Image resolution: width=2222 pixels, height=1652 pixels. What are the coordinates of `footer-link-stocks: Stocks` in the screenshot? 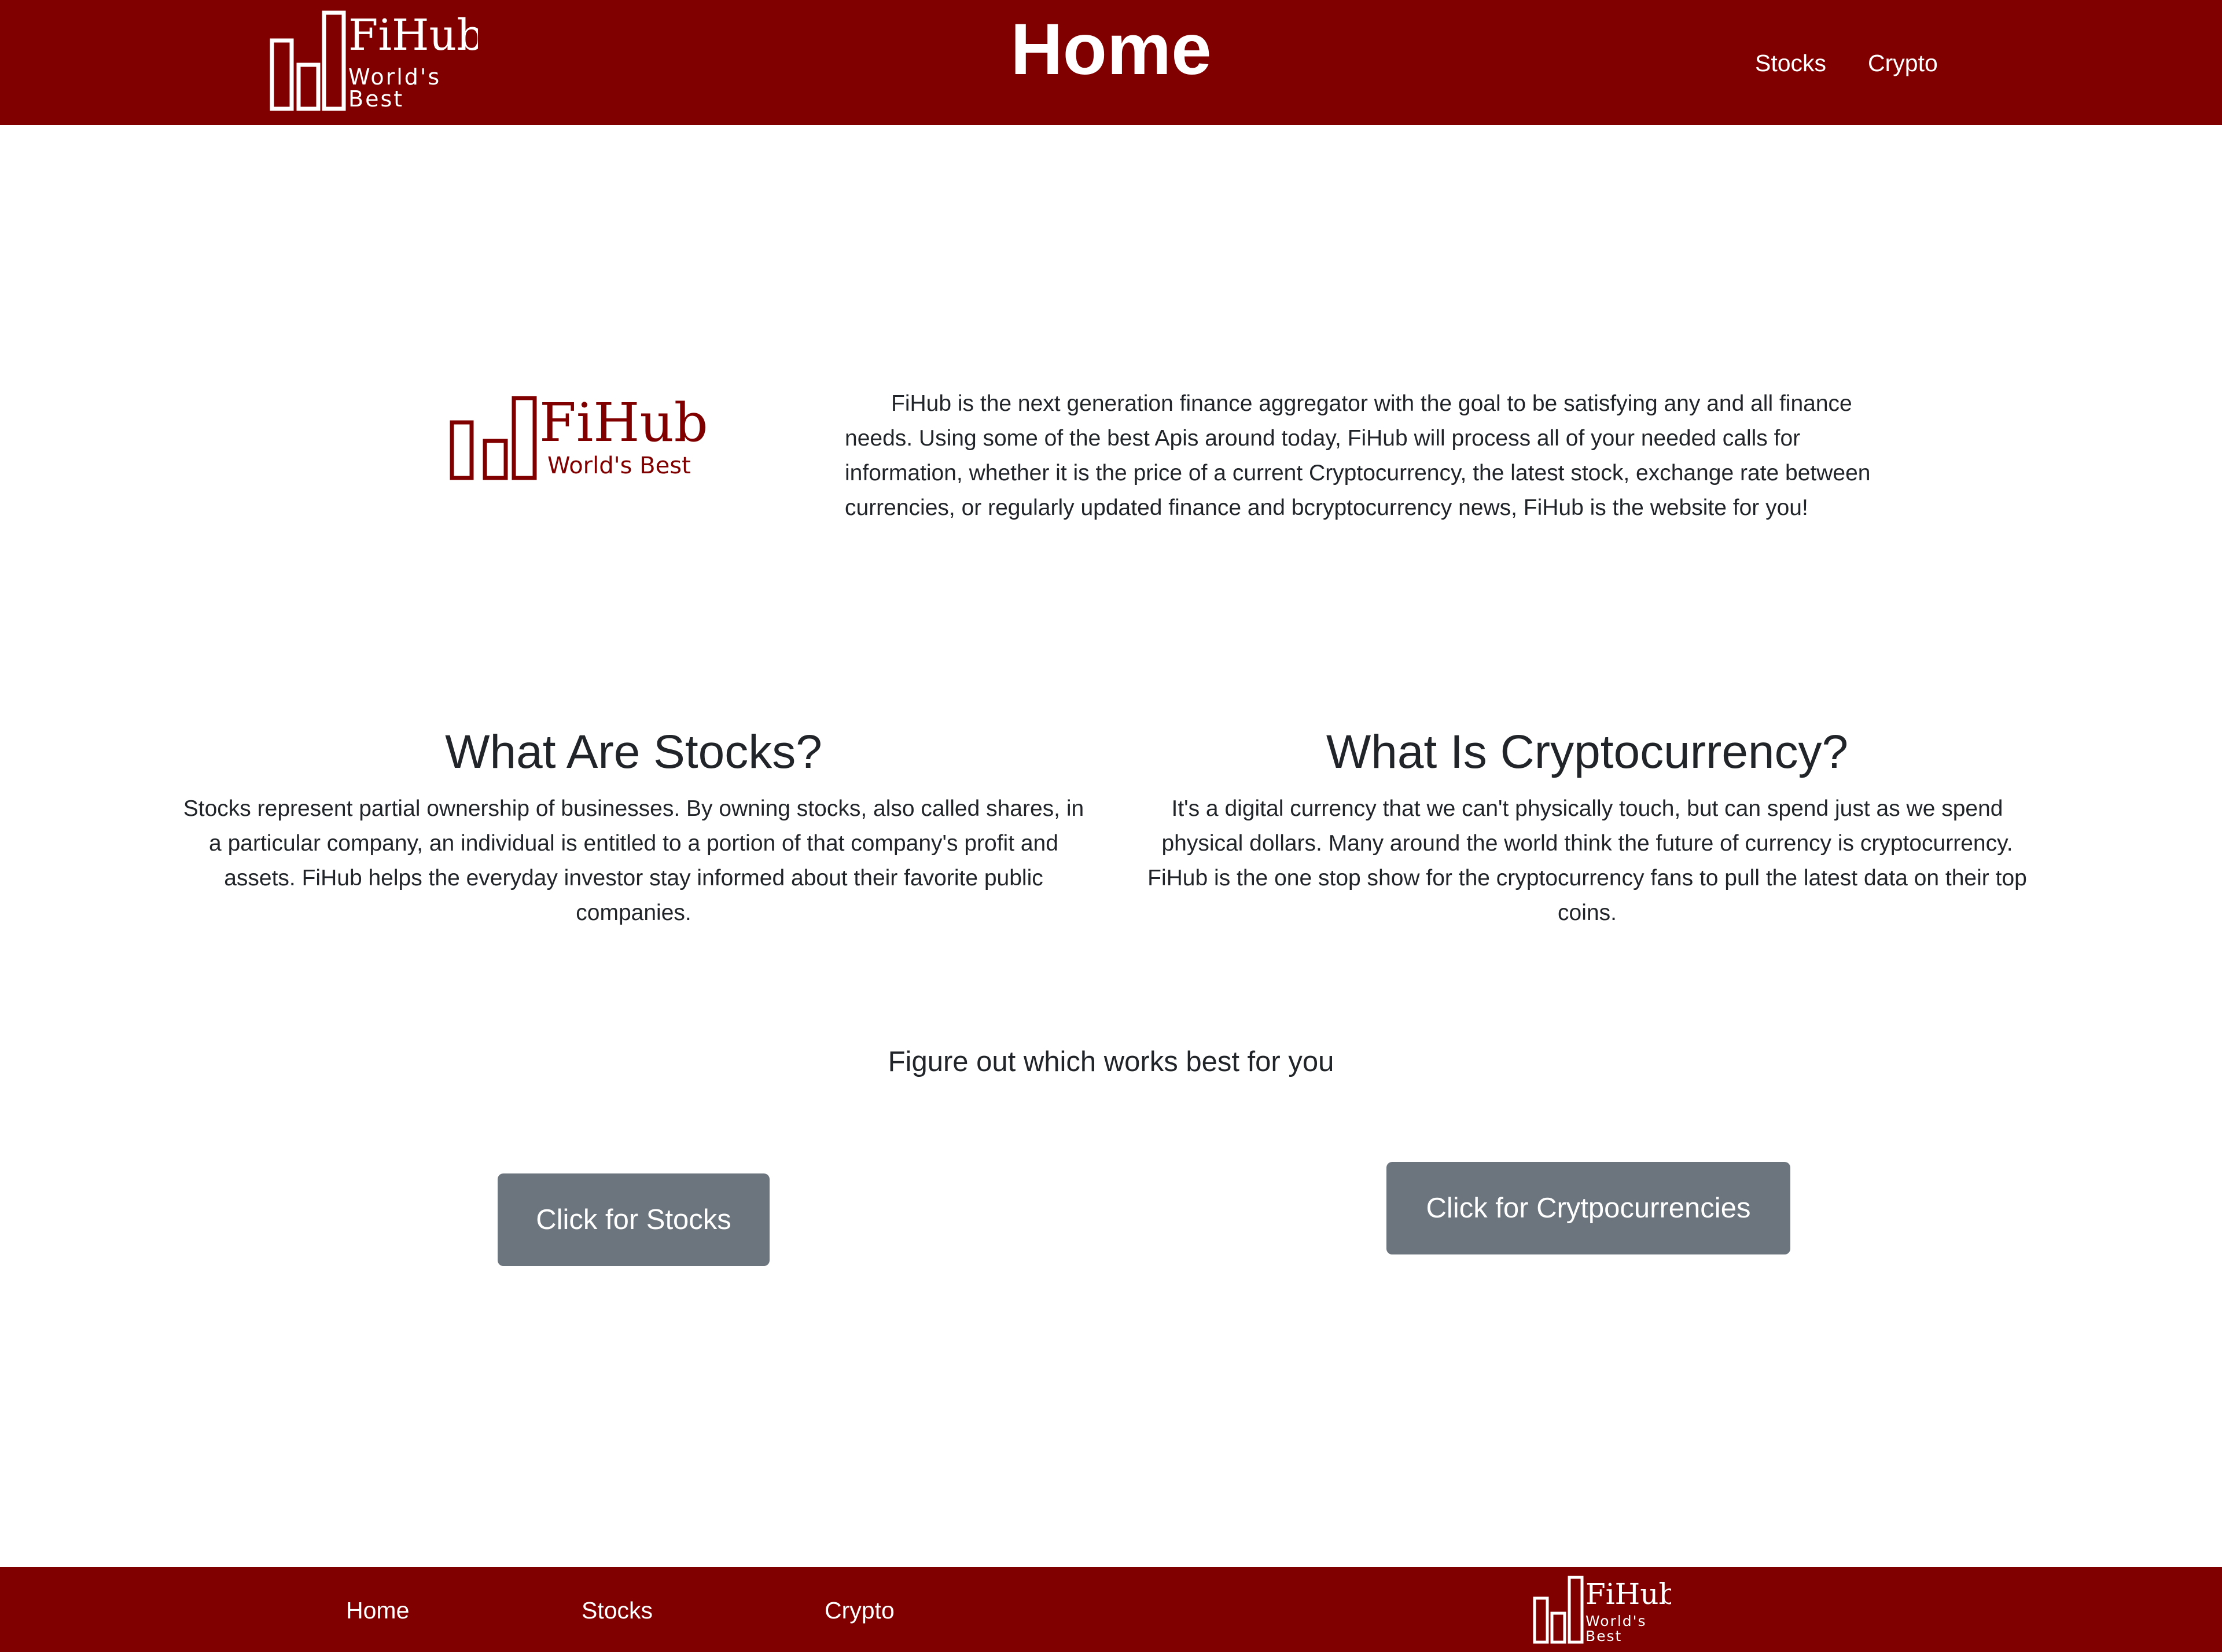 It's located at (617, 1610).